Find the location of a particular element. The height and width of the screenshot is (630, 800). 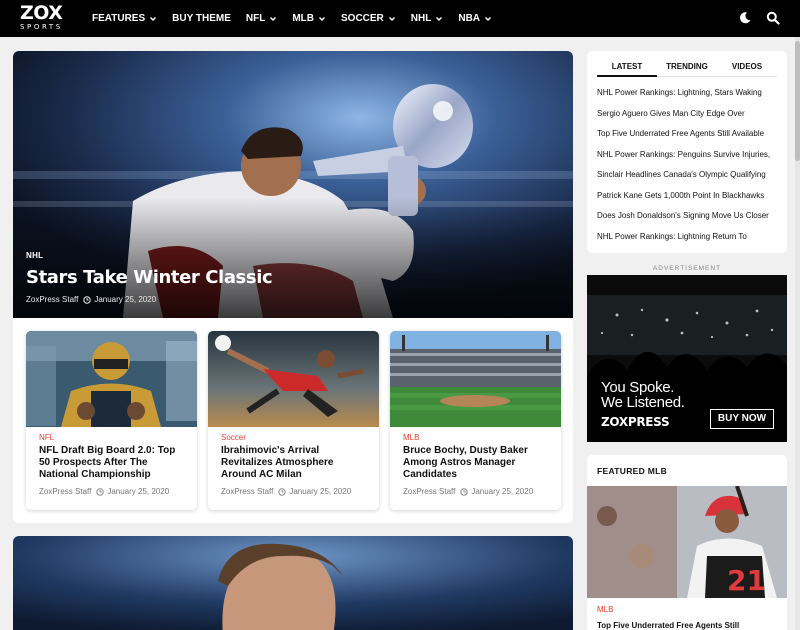

card-category: NFL is located at coordinates (46, 437).